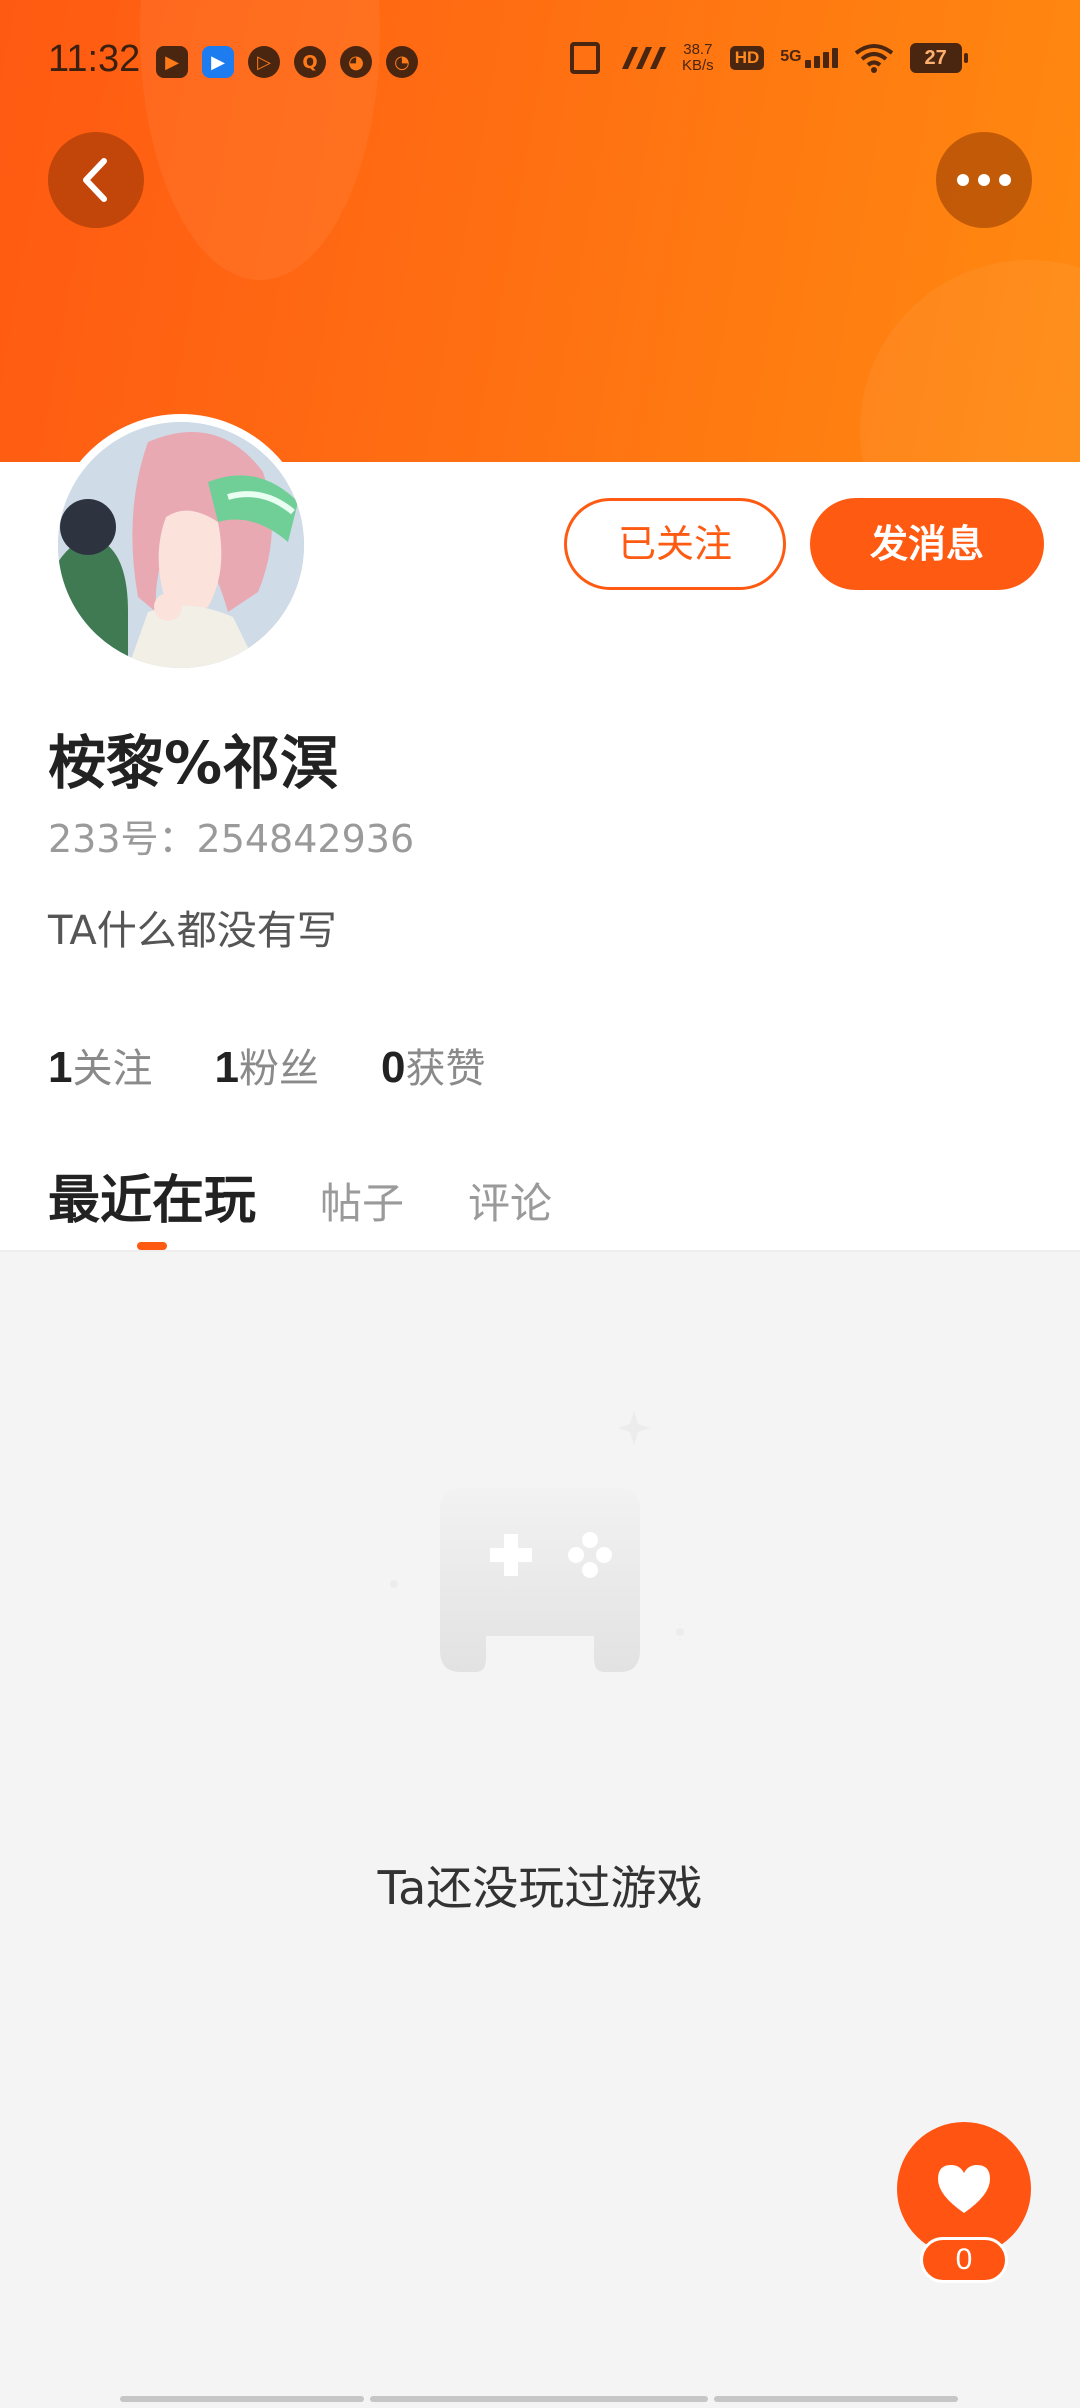  What do you see at coordinates (585, 58) in the screenshot?
I see `vibrate-icon` at bounding box center [585, 58].